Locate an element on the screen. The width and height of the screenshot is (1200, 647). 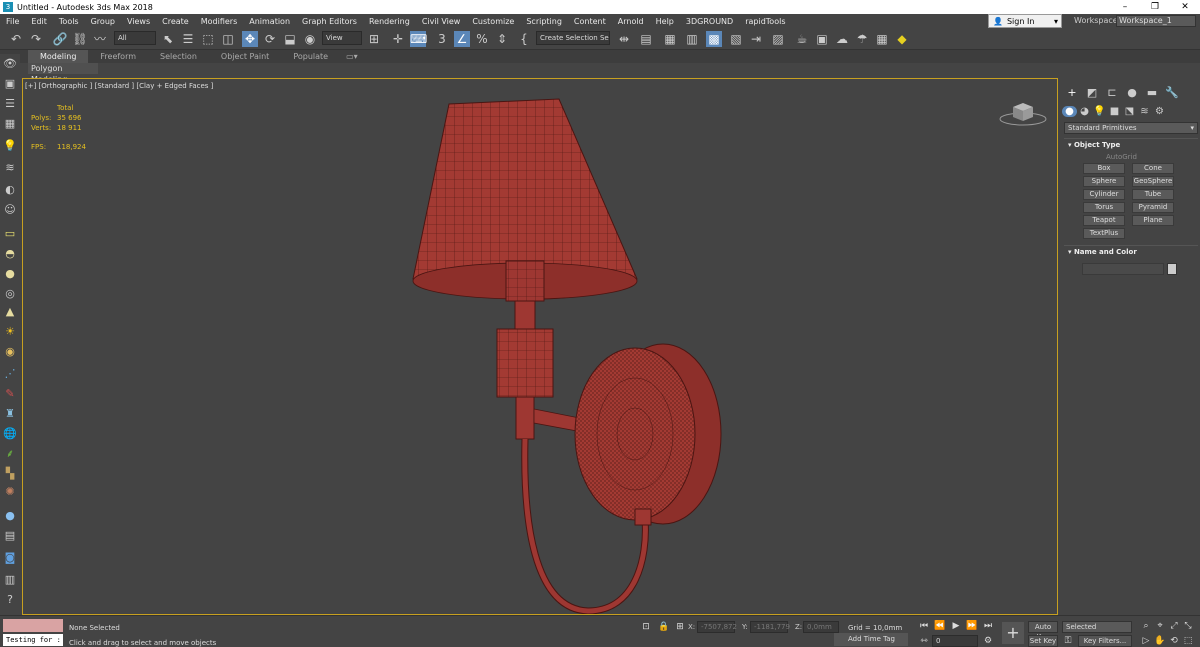
link-icon: 🔗 is located at coordinates (60, 39).